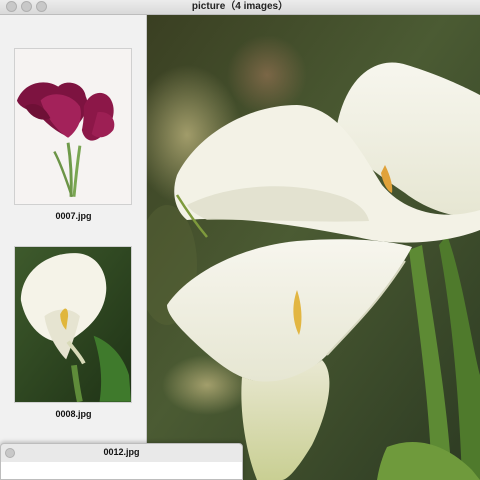 This screenshot has height=480, width=480. I want to click on white-calla-lily-image, so click(73, 324).